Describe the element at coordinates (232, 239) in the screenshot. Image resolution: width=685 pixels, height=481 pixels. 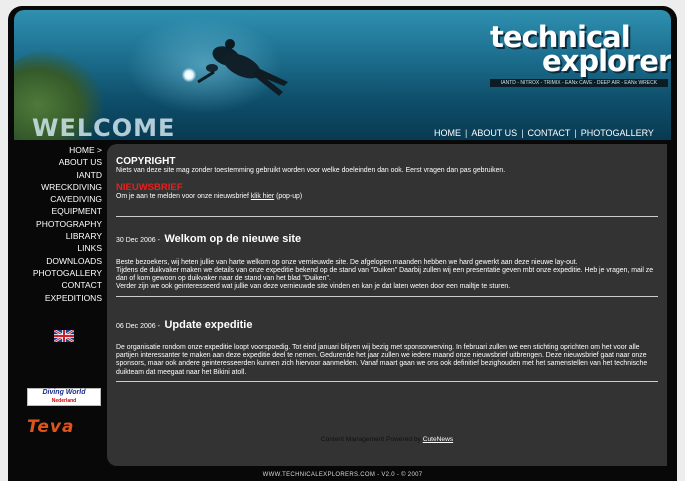
I see `post-title: Welkom op de nieuwe site` at that location.